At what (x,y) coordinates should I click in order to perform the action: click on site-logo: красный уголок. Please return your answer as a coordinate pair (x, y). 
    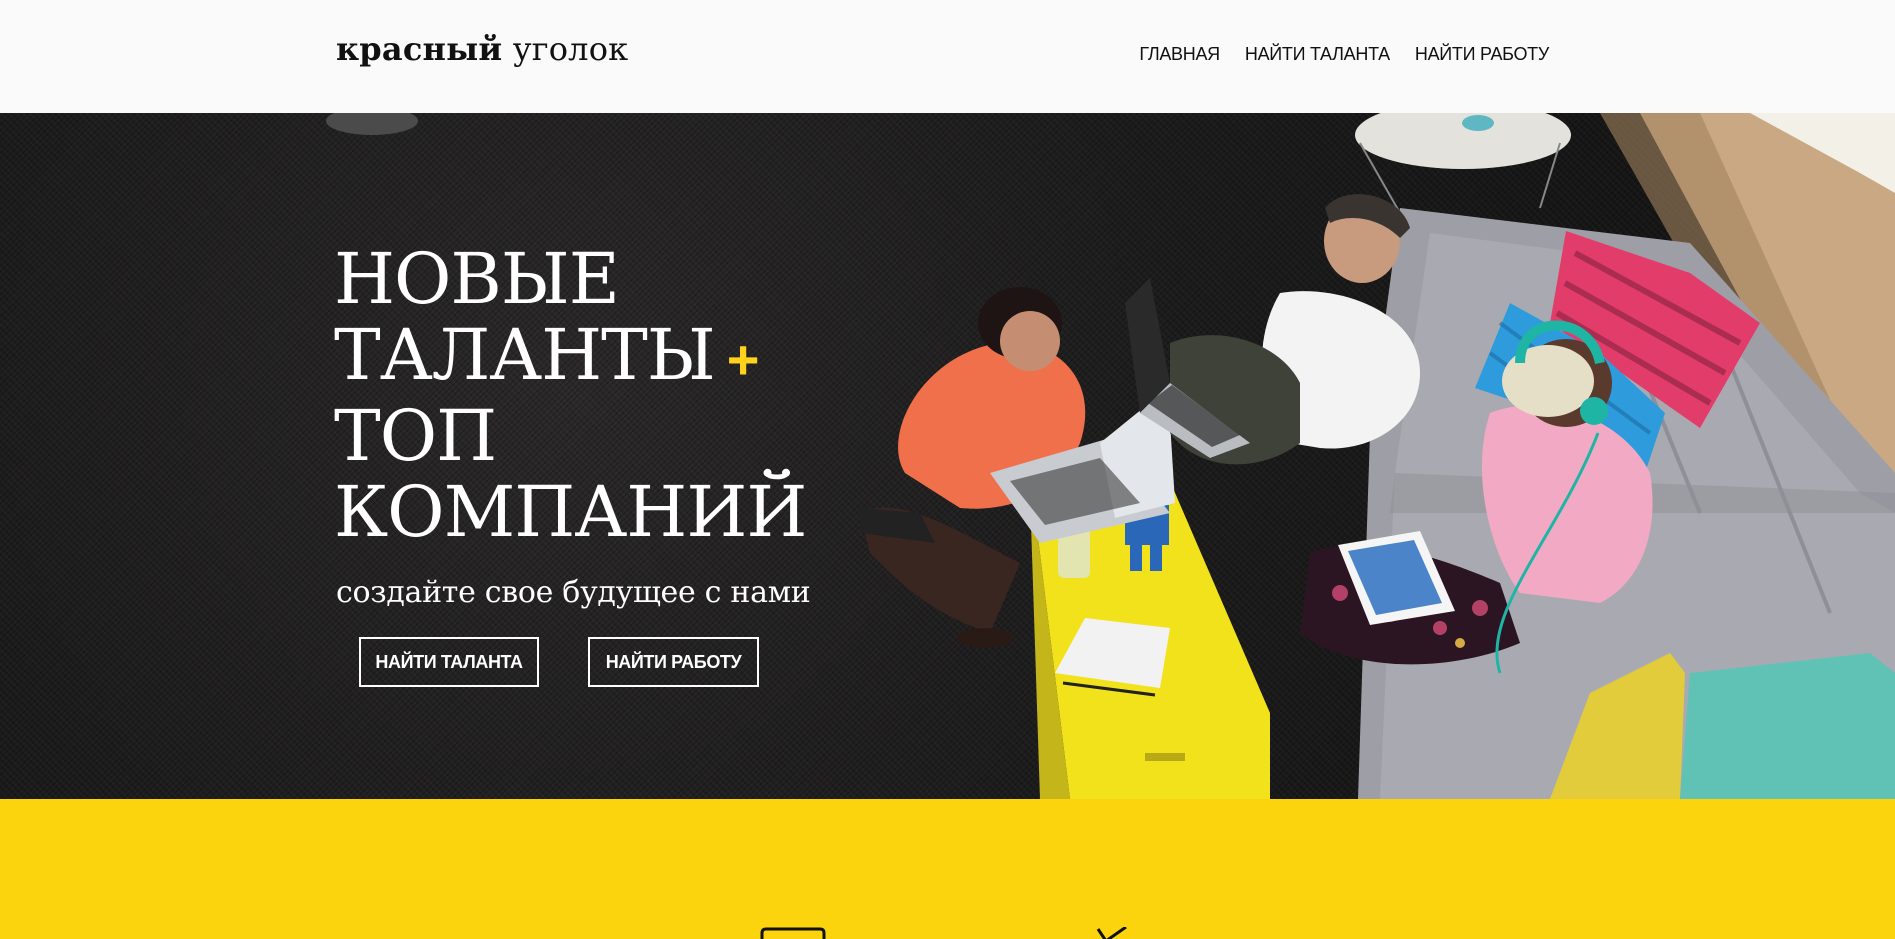
    Looking at the image, I should click on (482, 49).